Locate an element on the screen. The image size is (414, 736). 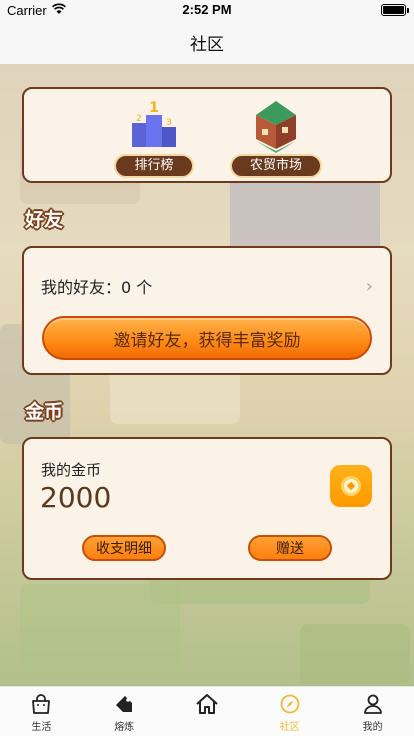
tab-smelt-label: 熔炼 is located at coordinates (124, 727).